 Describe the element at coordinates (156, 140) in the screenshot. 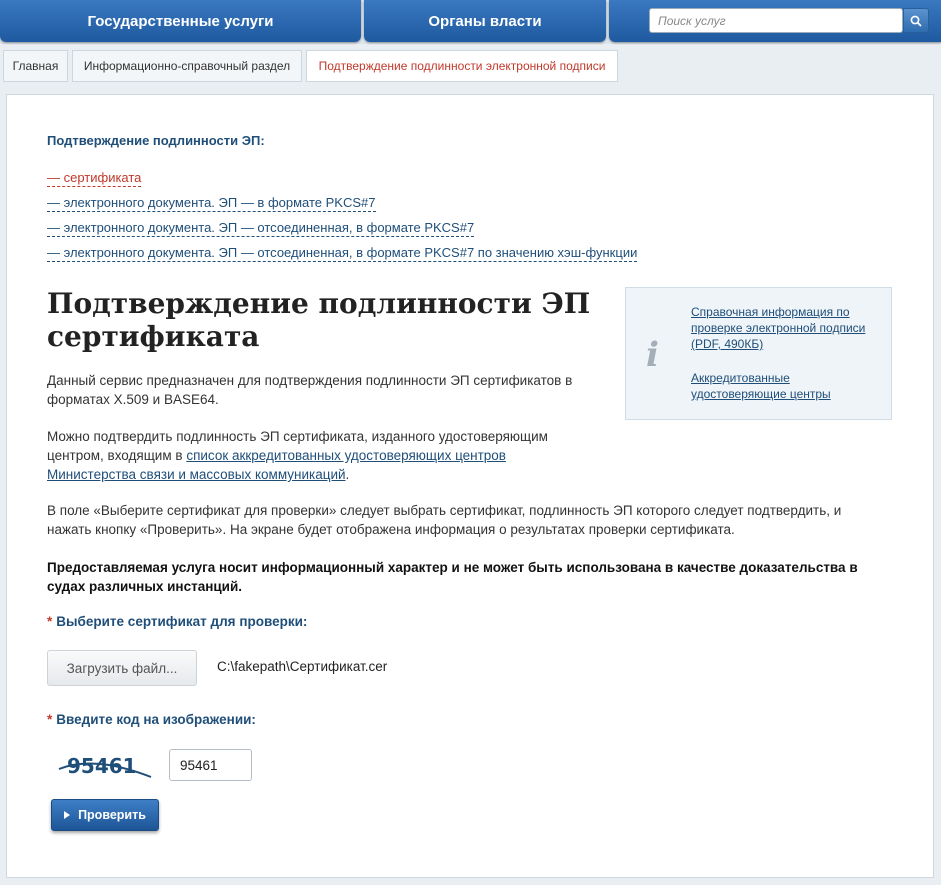

I see `subnav-heading: Подтверждение подлинности ЭП:` at that location.